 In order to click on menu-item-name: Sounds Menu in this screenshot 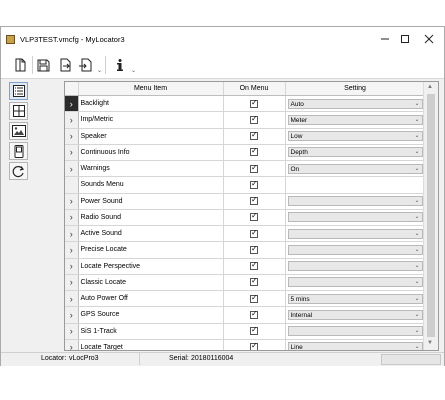, I will do `click(151, 185)`.